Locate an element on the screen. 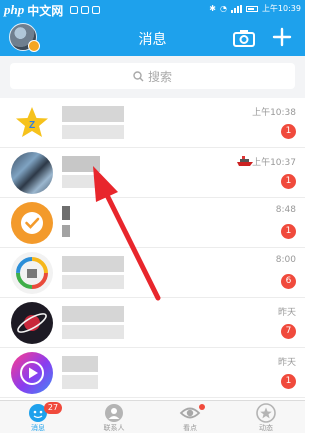 The width and height of the screenshot is (320, 434). video-play-icon is located at coordinates (32, 373).